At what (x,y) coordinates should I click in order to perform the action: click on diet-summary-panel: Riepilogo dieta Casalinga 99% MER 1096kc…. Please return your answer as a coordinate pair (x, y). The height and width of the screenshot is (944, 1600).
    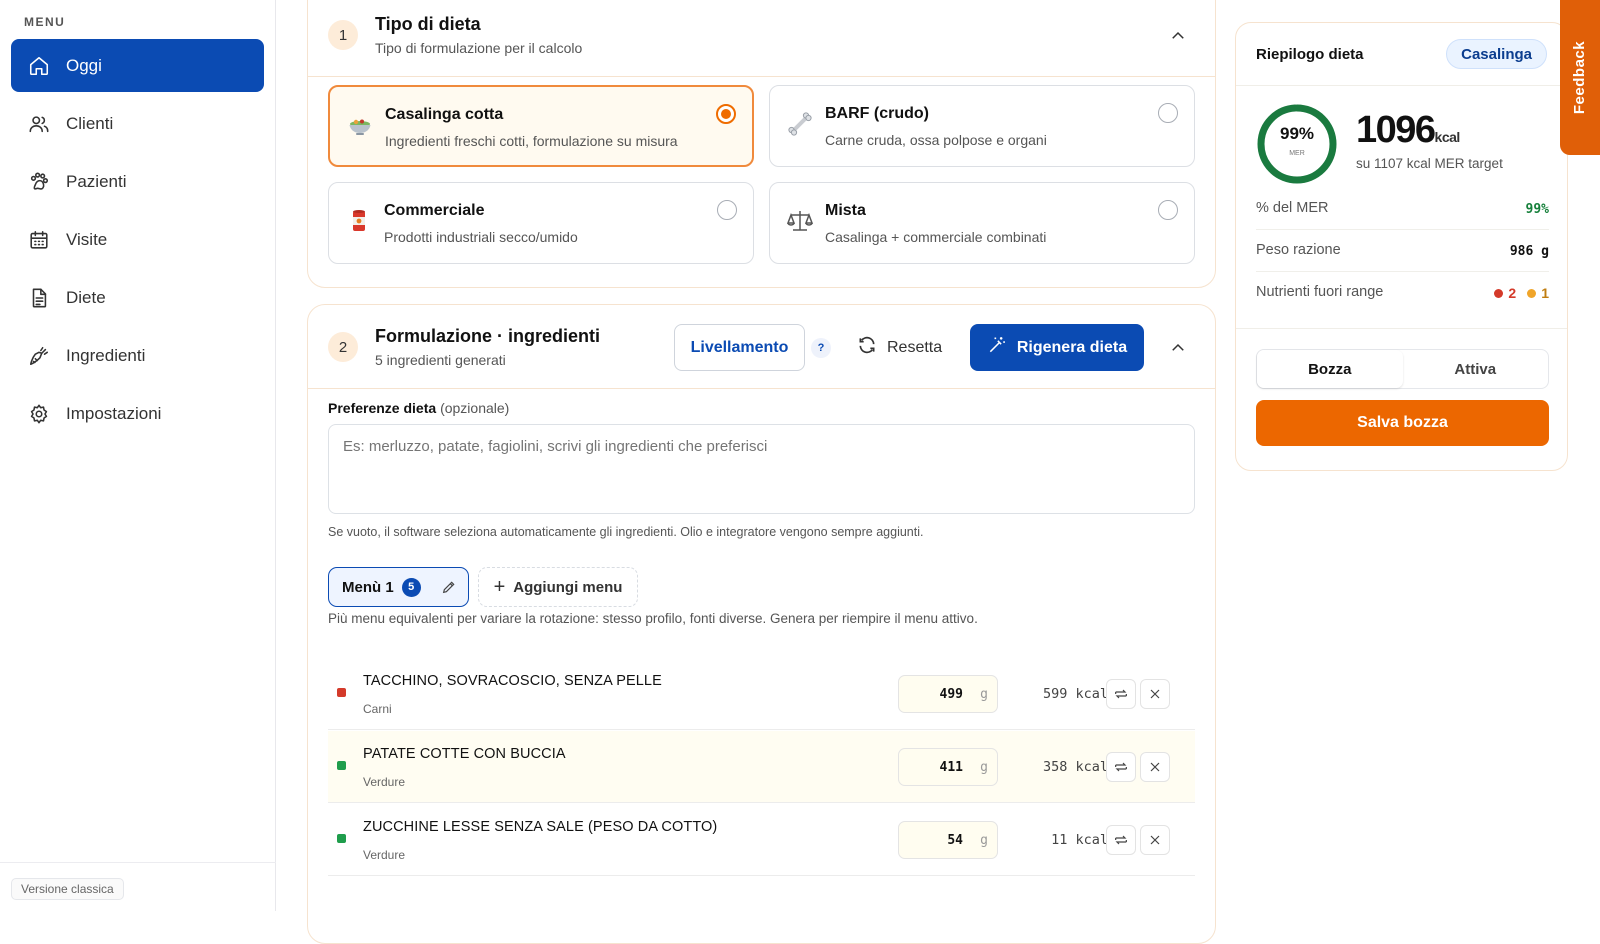
    Looking at the image, I should click on (1401, 246).